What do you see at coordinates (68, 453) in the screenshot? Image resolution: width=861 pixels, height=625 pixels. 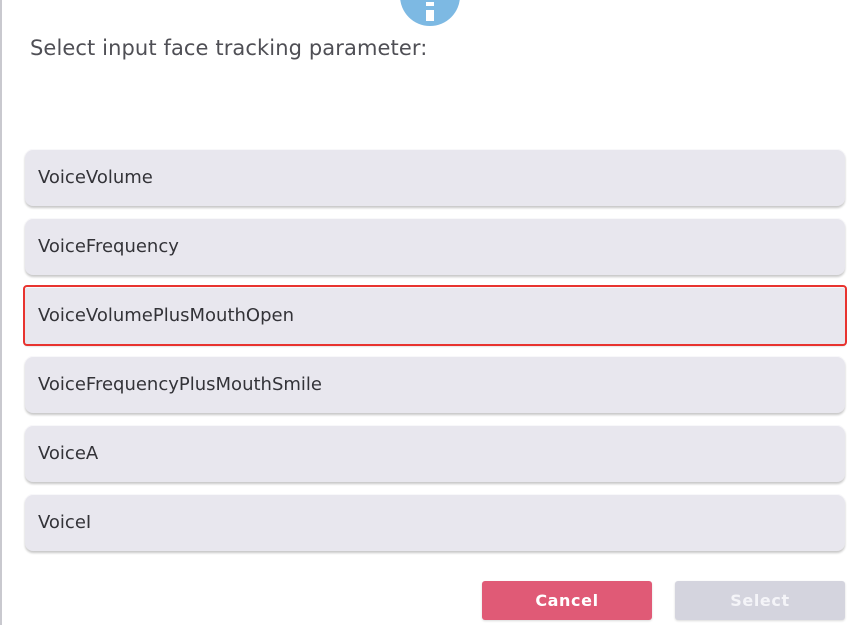 I see `option-label: VoiceA` at bounding box center [68, 453].